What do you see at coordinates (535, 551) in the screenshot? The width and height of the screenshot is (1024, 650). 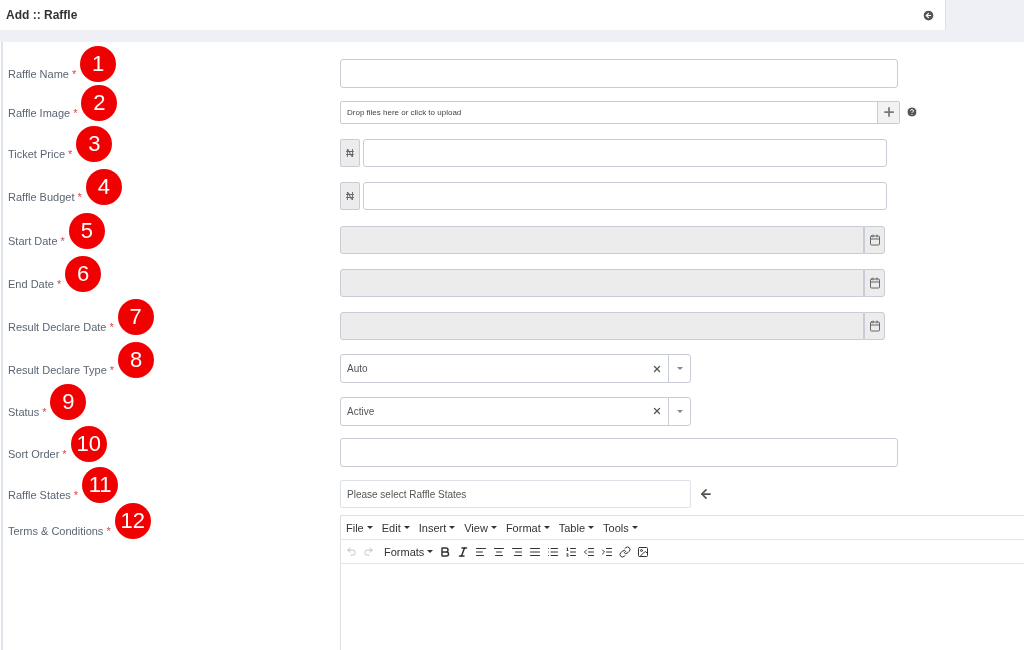 I see `align-justify-icon` at bounding box center [535, 551].